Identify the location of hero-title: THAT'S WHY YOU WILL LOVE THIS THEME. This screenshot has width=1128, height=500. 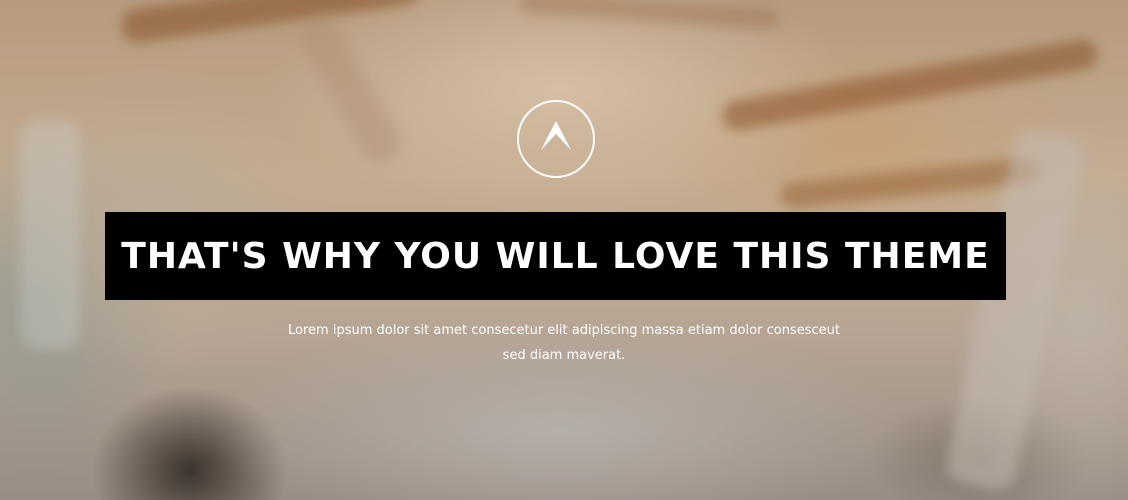
(555, 256).